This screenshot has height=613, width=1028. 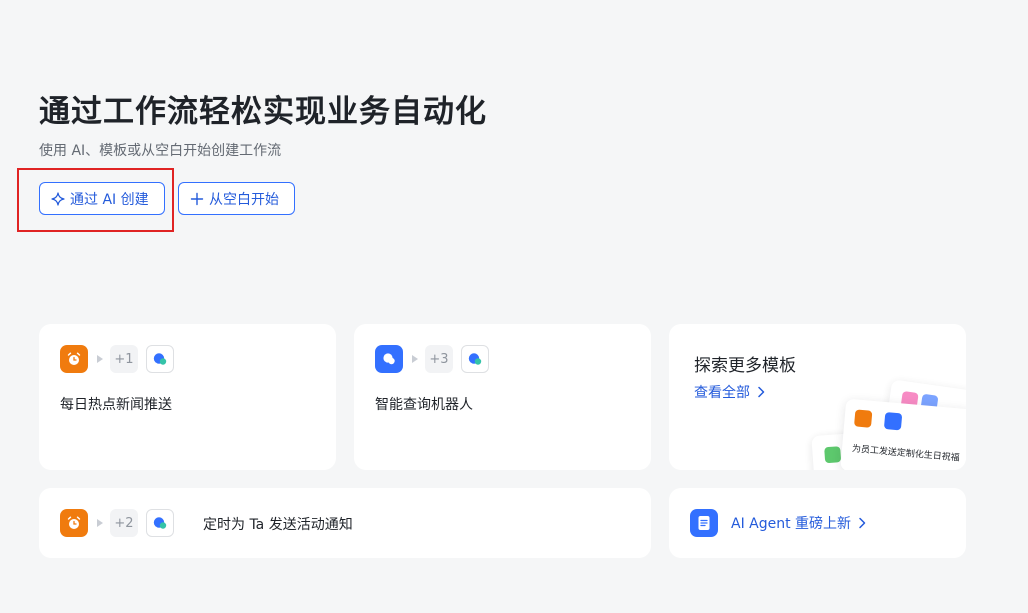 I want to click on chat-bubble-icon, so click(x=389, y=359).